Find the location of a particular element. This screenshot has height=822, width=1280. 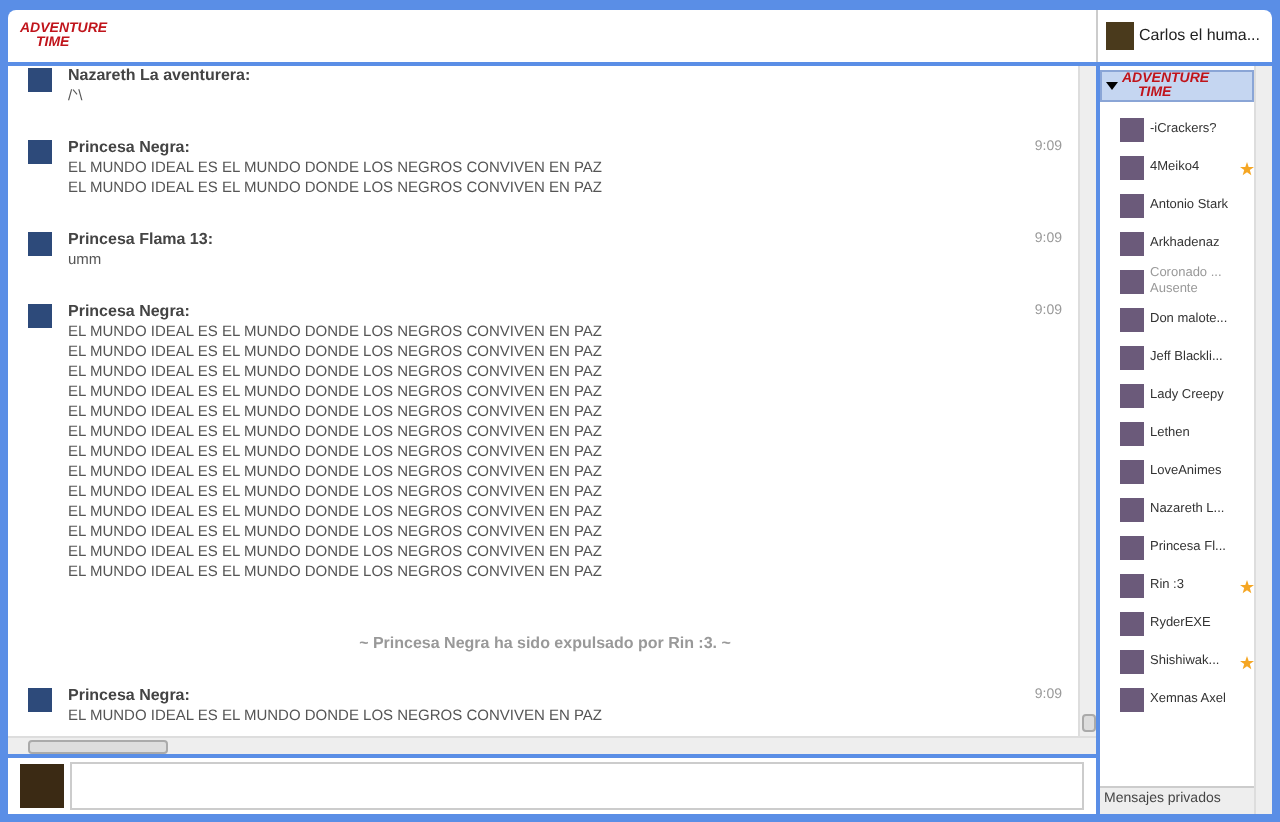

horizontal-scrollbar is located at coordinates (552, 745).